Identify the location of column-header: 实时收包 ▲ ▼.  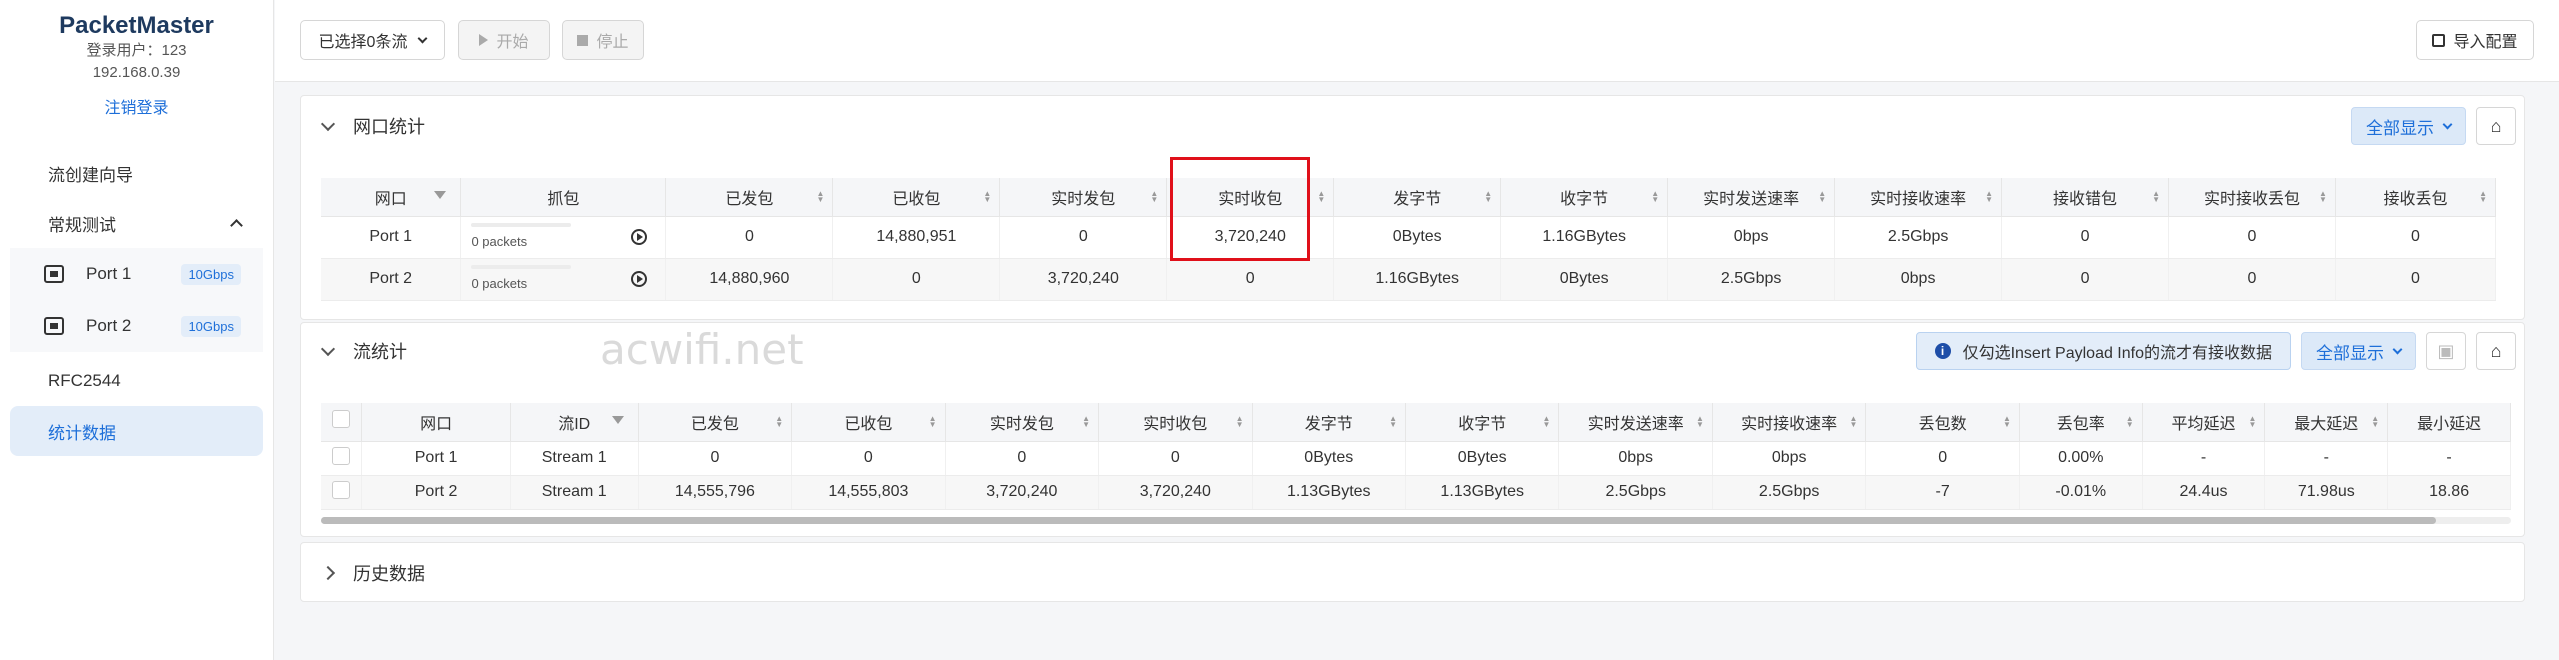
(1175, 422).